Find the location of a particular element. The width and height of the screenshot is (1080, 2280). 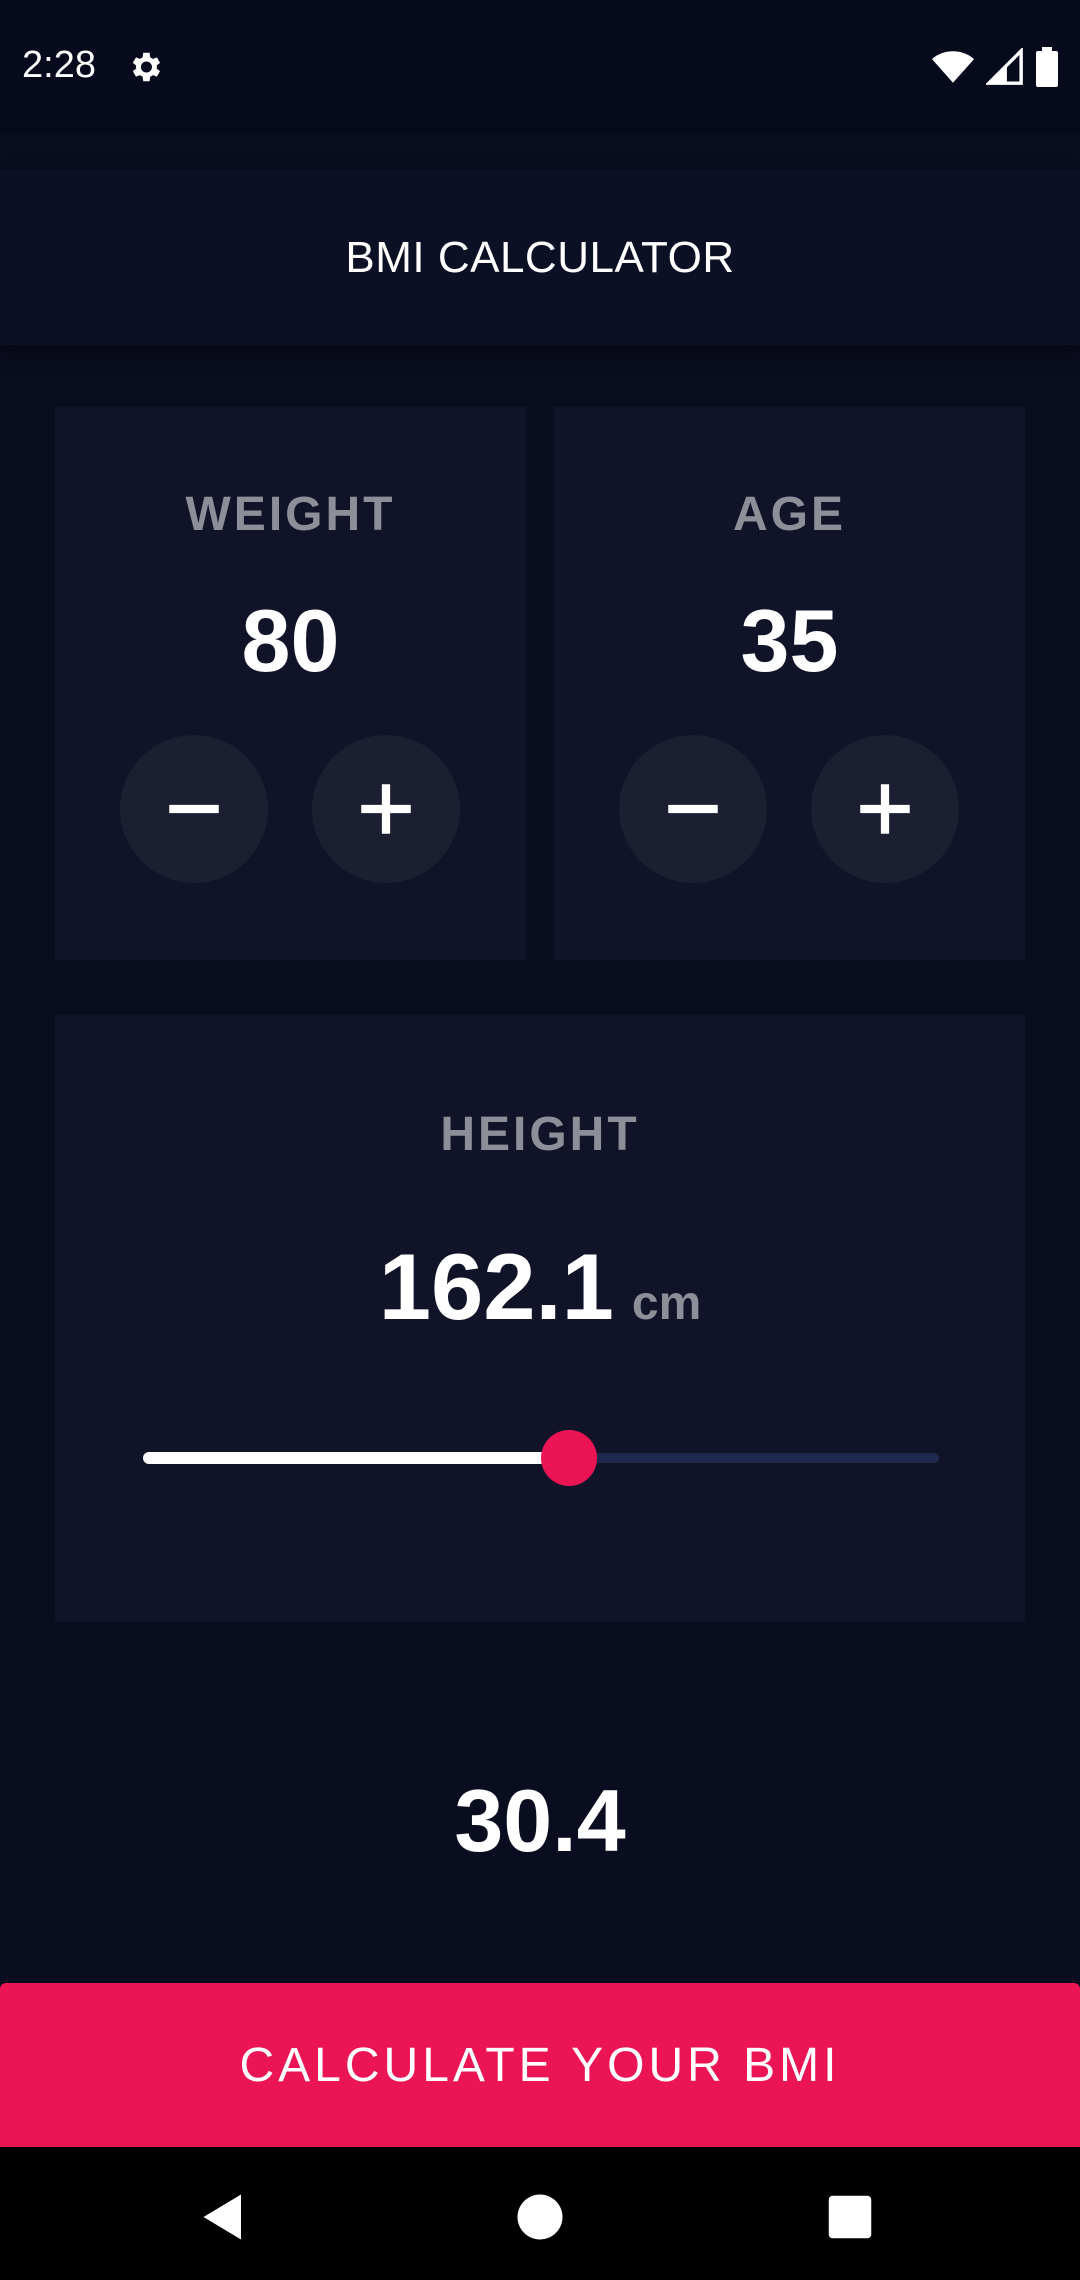

status-bar: 2:28 is located at coordinates (540, 67).